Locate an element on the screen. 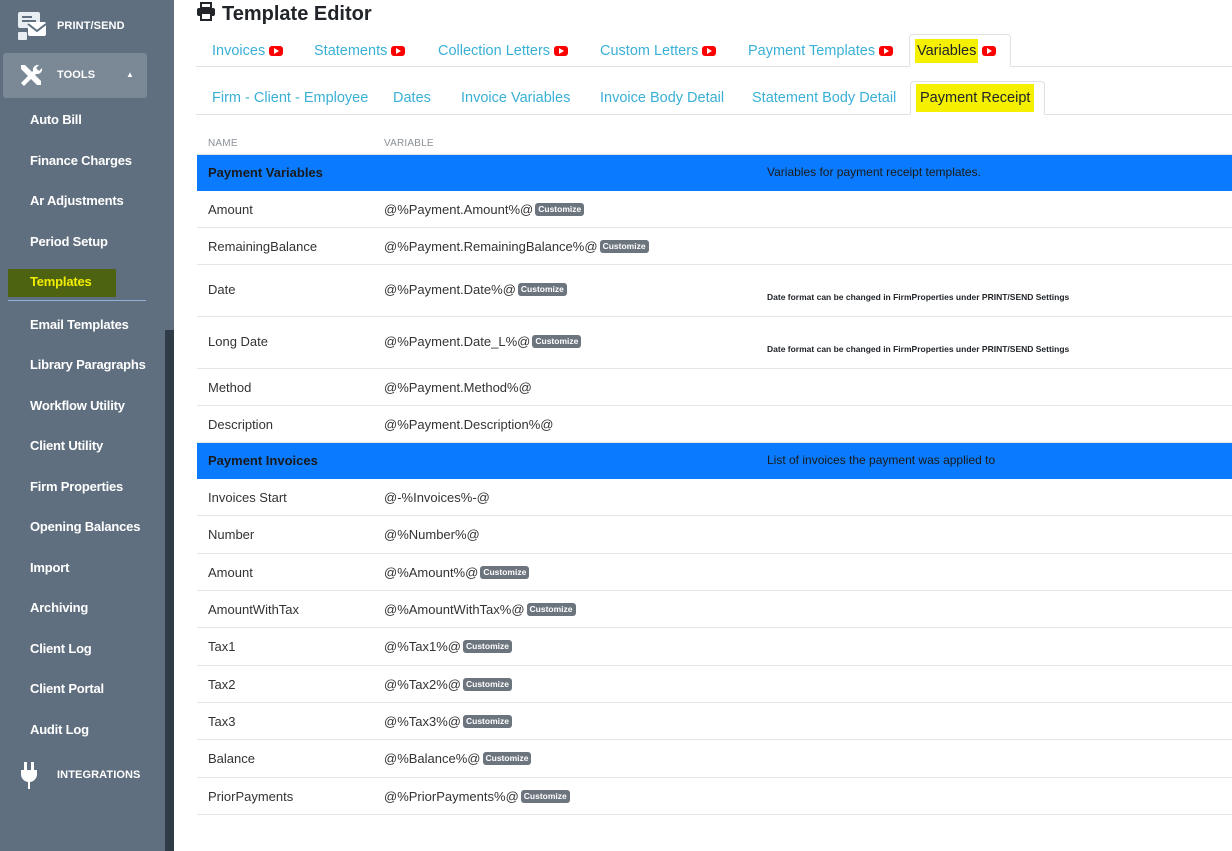  variable-code: @%Balance%@ is located at coordinates (432, 758).